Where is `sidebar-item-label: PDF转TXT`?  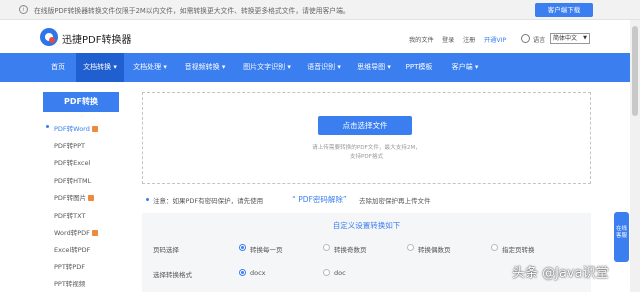
sidebar-item-label: PDF转TXT is located at coordinates (70, 216).